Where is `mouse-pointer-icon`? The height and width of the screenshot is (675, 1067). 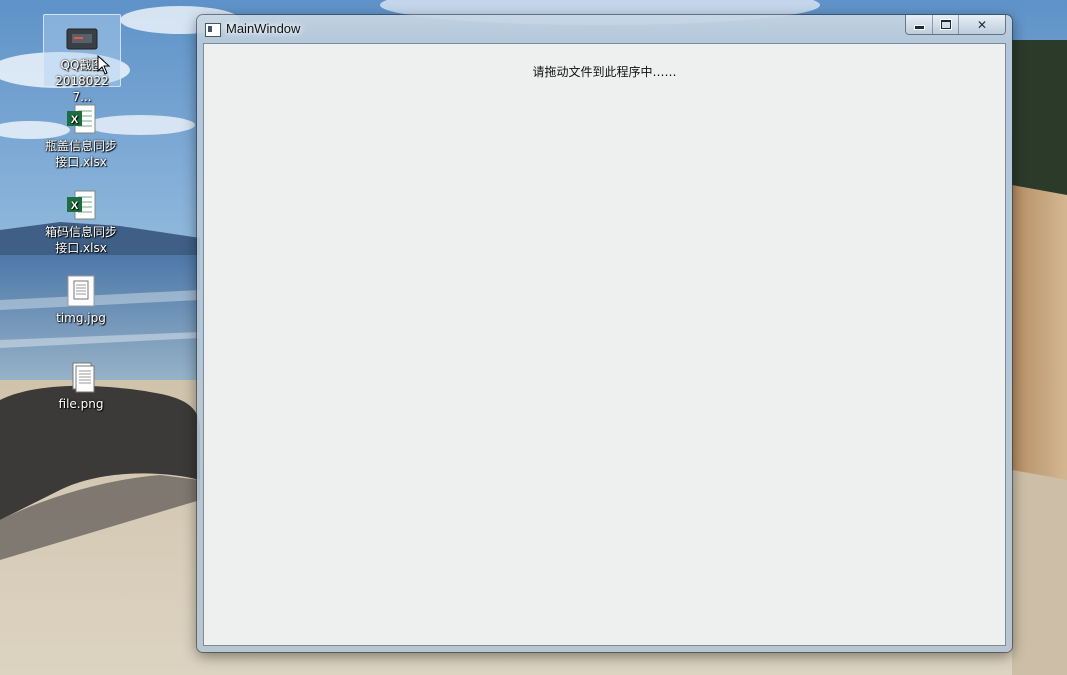
mouse-pointer-icon is located at coordinates (104, 65).